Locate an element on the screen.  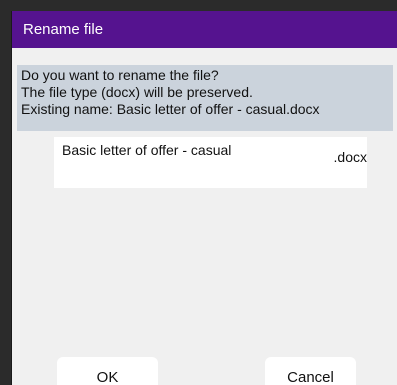
file-extension-label: .docx is located at coordinates (350, 157).